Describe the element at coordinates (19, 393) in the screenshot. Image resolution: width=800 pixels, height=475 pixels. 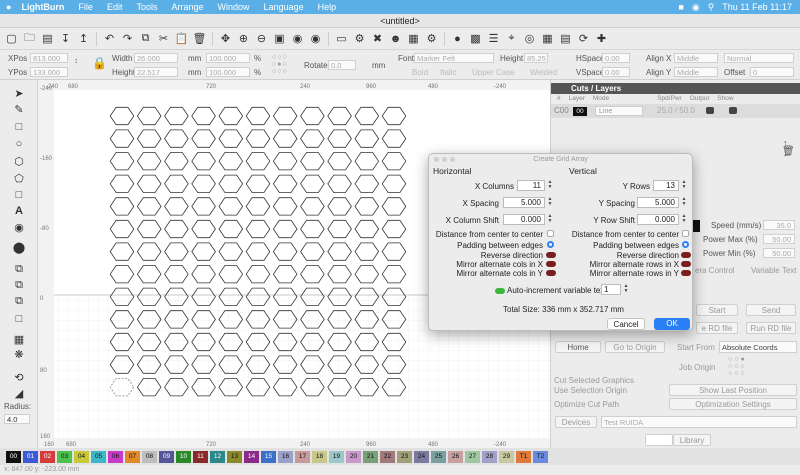
I see `corner-chamfer-icon: ◢` at that location.